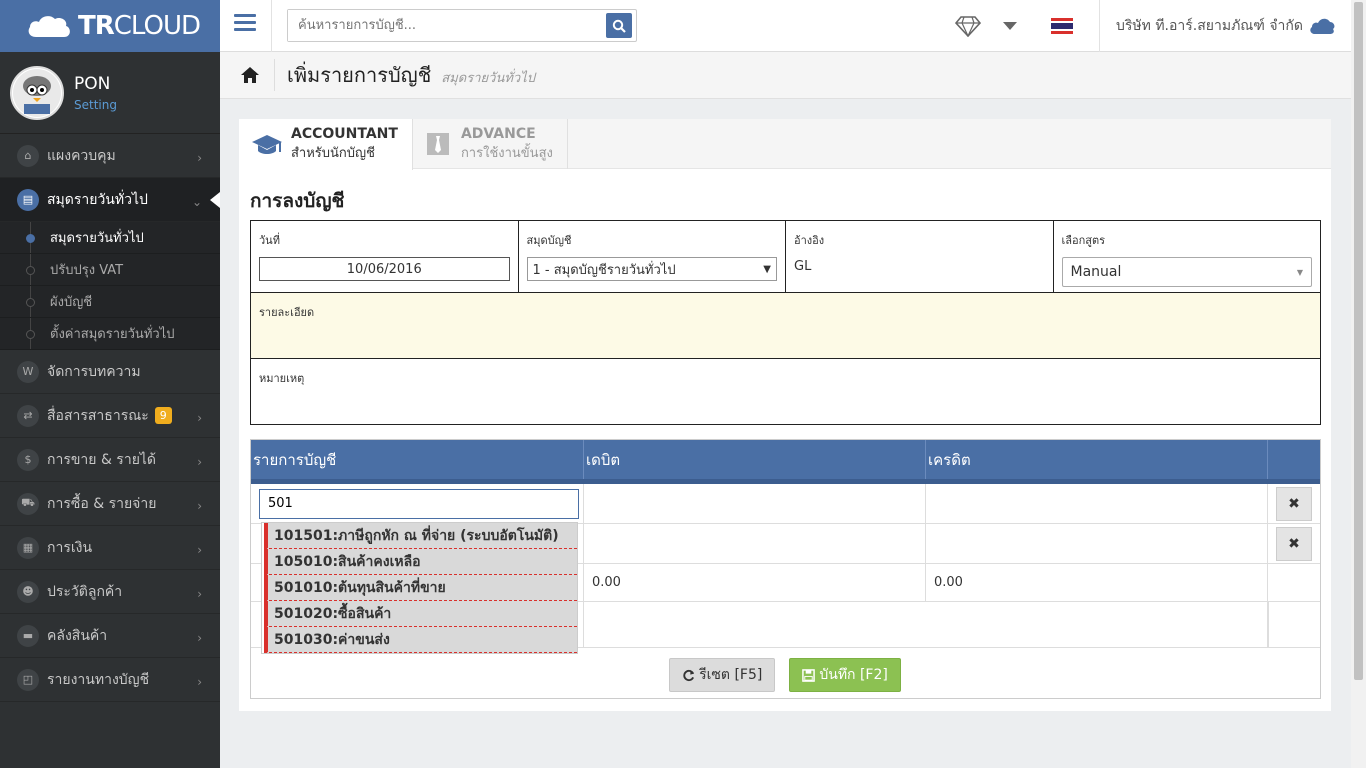 Image resolution: width=1366 pixels, height=768 pixels. I want to click on search-input, so click(443, 25).